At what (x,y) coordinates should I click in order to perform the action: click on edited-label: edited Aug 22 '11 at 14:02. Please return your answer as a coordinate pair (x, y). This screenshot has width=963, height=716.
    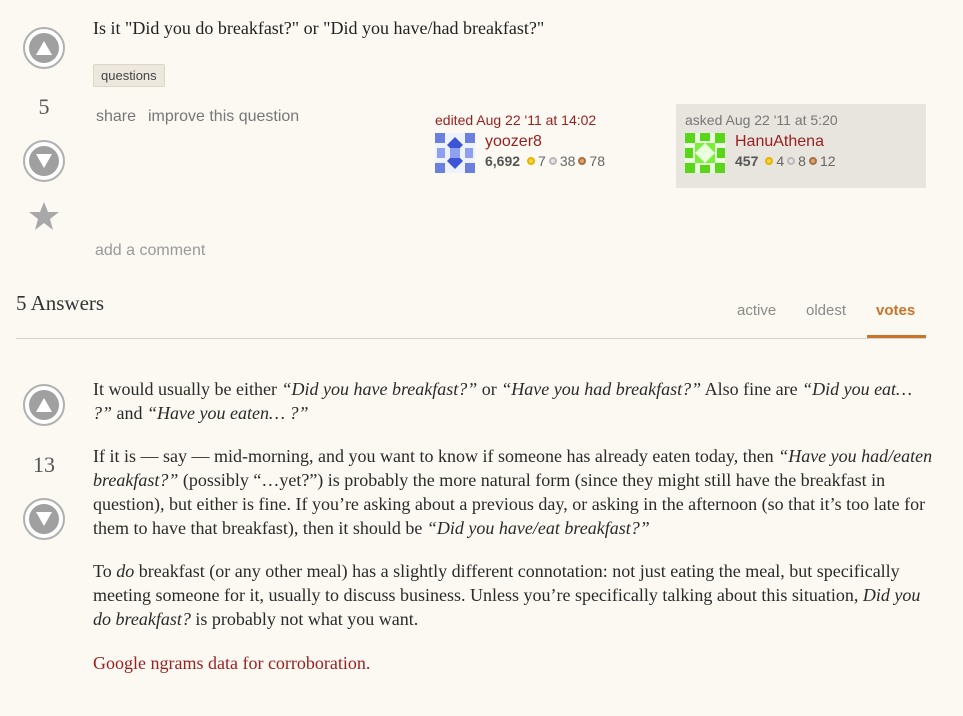
    Looking at the image, I should click on (516, 120).